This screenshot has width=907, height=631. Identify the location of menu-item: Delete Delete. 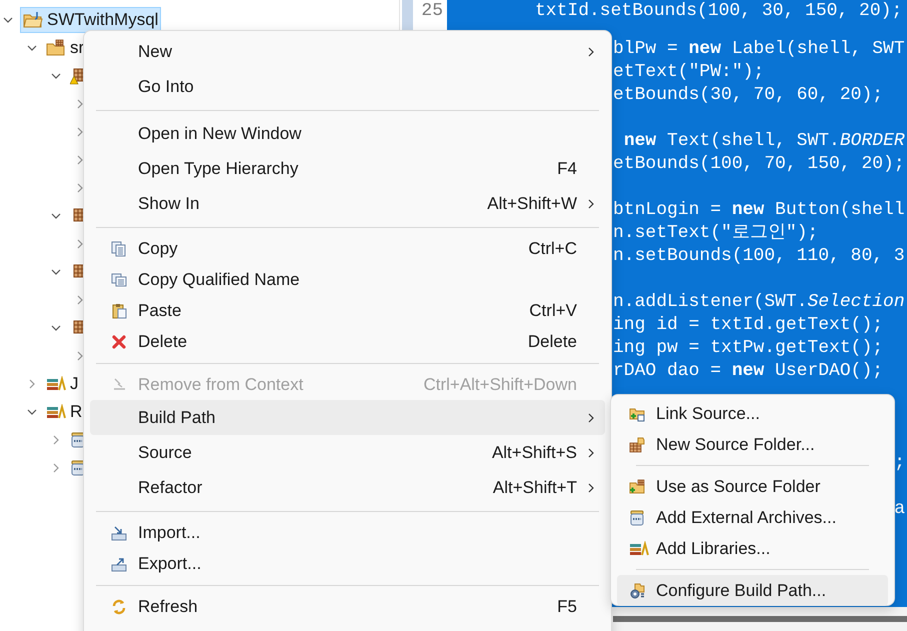
(347, 341).